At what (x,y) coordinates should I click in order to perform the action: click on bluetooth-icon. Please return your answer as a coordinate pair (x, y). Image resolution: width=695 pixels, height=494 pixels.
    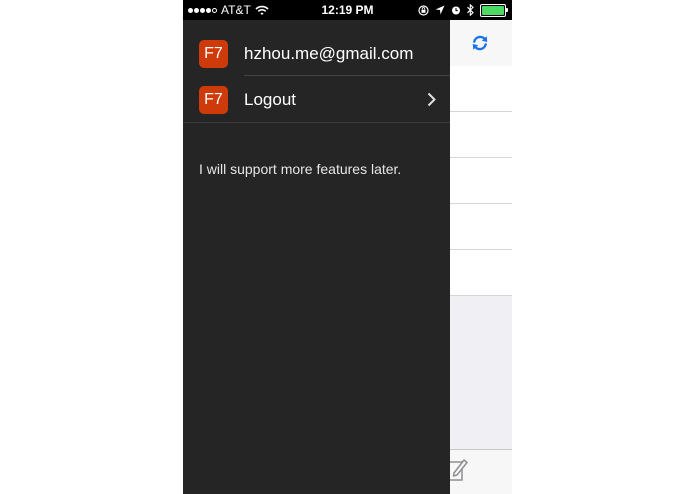
    Looking at the image, I should click on (470, 10).